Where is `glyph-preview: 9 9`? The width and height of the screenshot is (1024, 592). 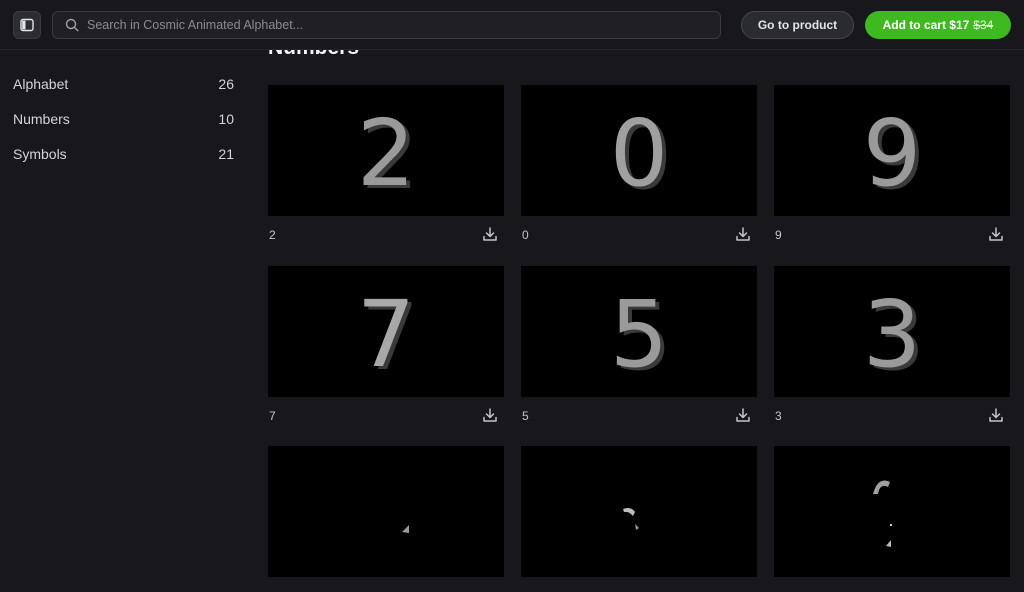
glyph-preview: 9 9 is located at coordinates (892, 150).